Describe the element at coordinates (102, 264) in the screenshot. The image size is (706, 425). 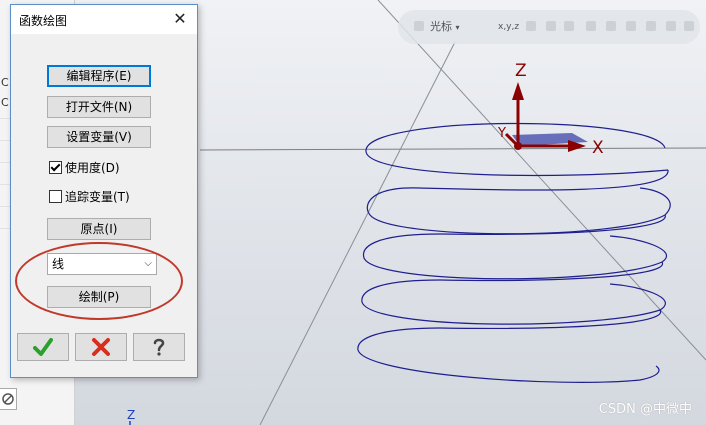
I see `curve-type-select: 线 ⌵` at that location.